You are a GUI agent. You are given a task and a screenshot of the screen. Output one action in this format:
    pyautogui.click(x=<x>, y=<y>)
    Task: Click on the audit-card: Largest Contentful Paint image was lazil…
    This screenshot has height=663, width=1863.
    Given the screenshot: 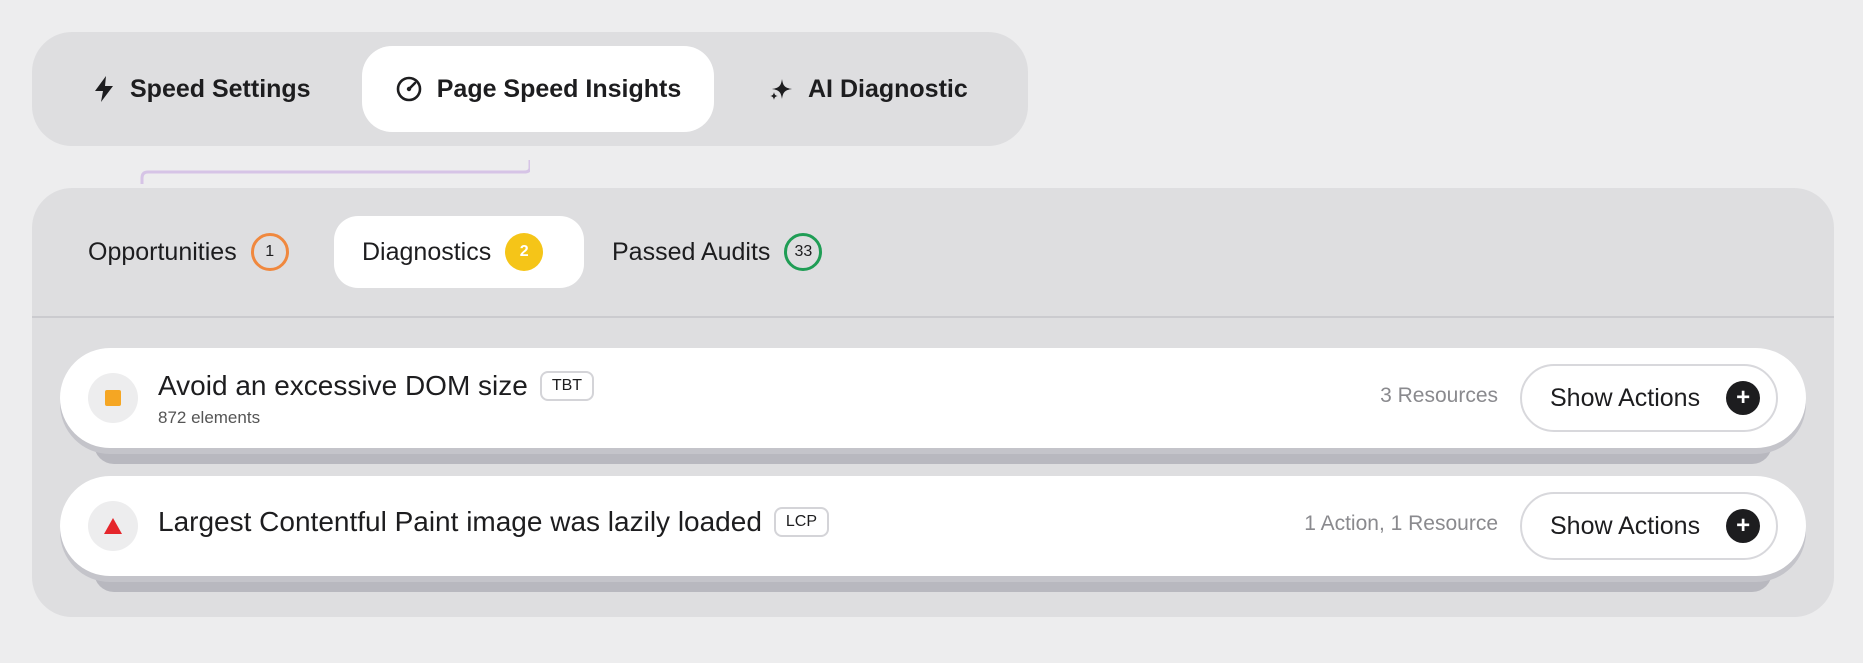 What is the action you would take?
    pyautogui.click(x=933, y=526)
    